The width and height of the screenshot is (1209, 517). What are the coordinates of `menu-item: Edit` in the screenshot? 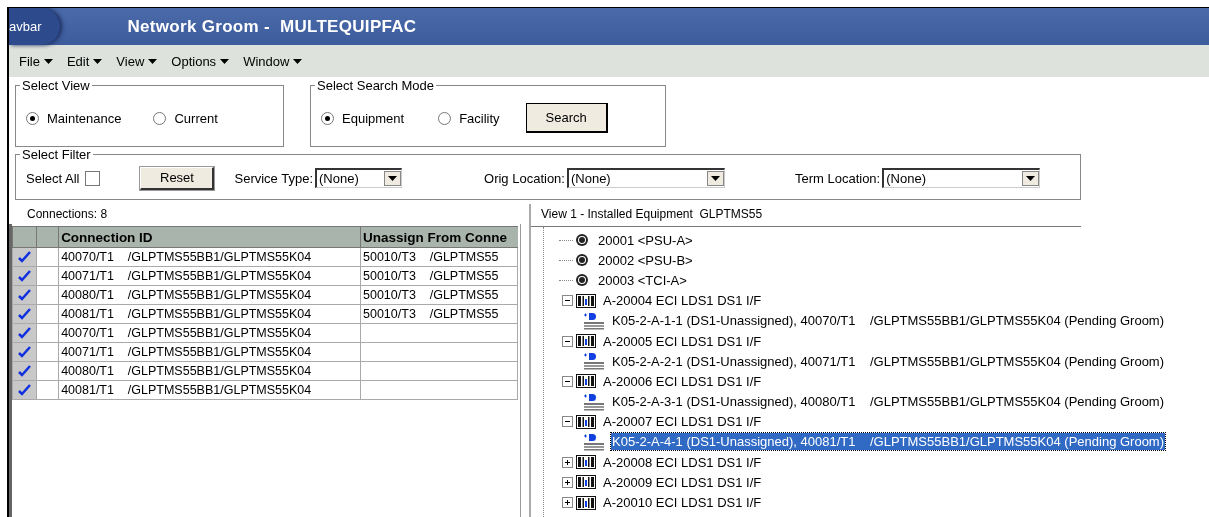 It's located at (84, 61).